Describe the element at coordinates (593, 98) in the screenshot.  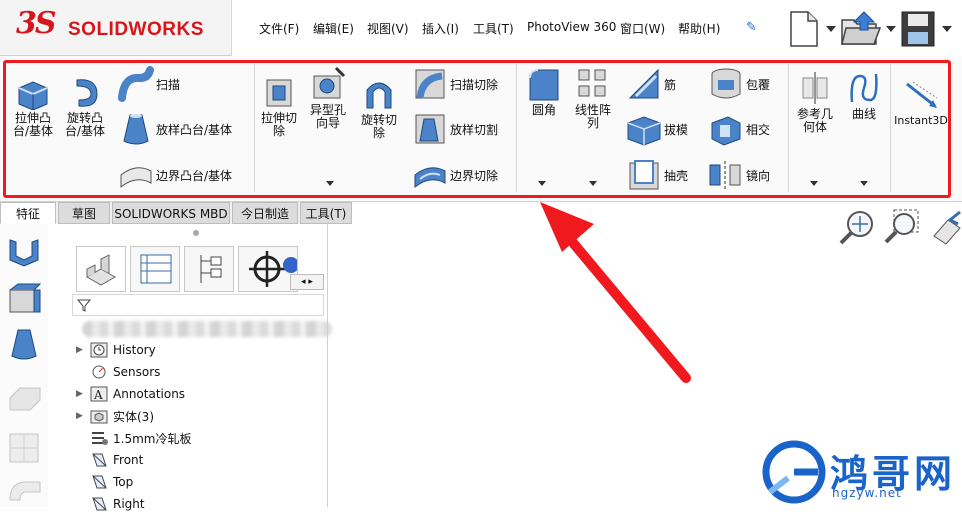
I see `linear-pattern-button: 线性阵列` at that location.